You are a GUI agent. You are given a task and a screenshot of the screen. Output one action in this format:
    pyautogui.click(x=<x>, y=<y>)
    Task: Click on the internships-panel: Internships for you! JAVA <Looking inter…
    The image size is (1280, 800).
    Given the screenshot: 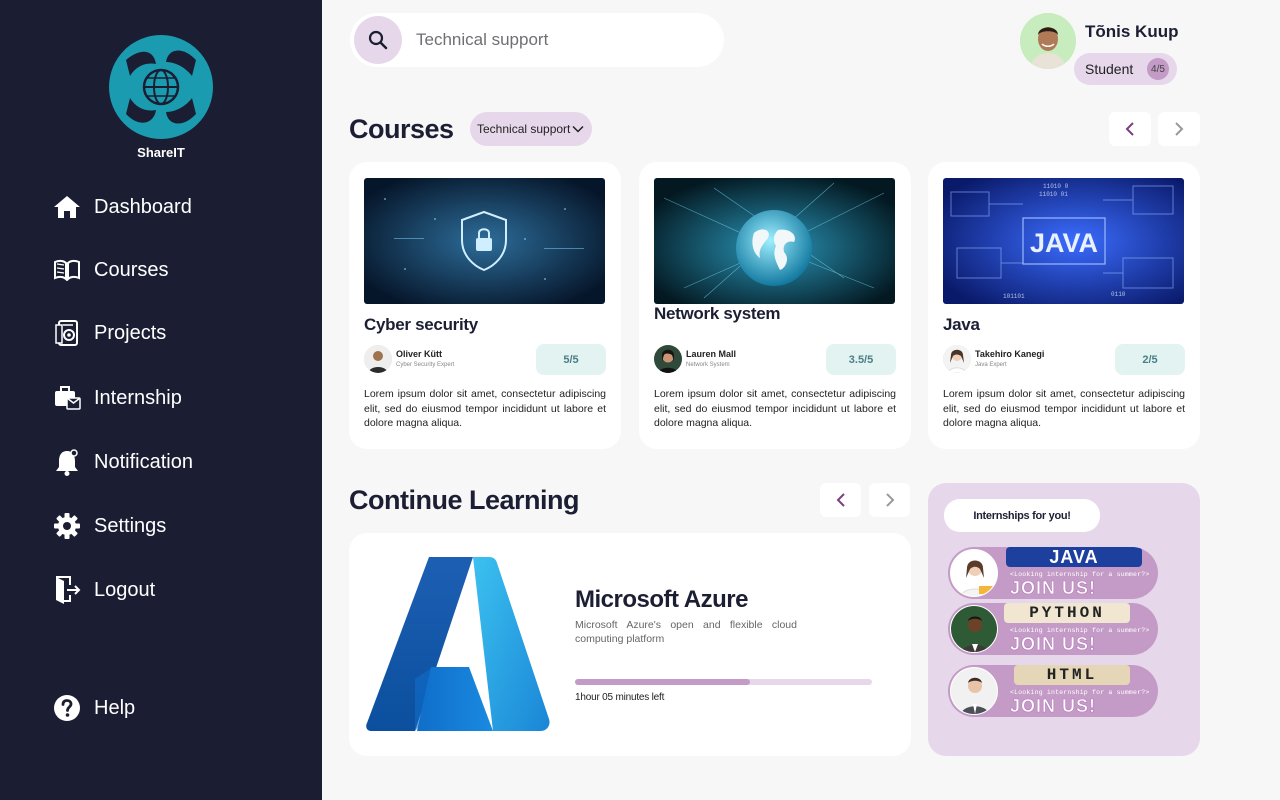 What is the action you would take?
    pyautogui.click(x=1064, y=619)
    